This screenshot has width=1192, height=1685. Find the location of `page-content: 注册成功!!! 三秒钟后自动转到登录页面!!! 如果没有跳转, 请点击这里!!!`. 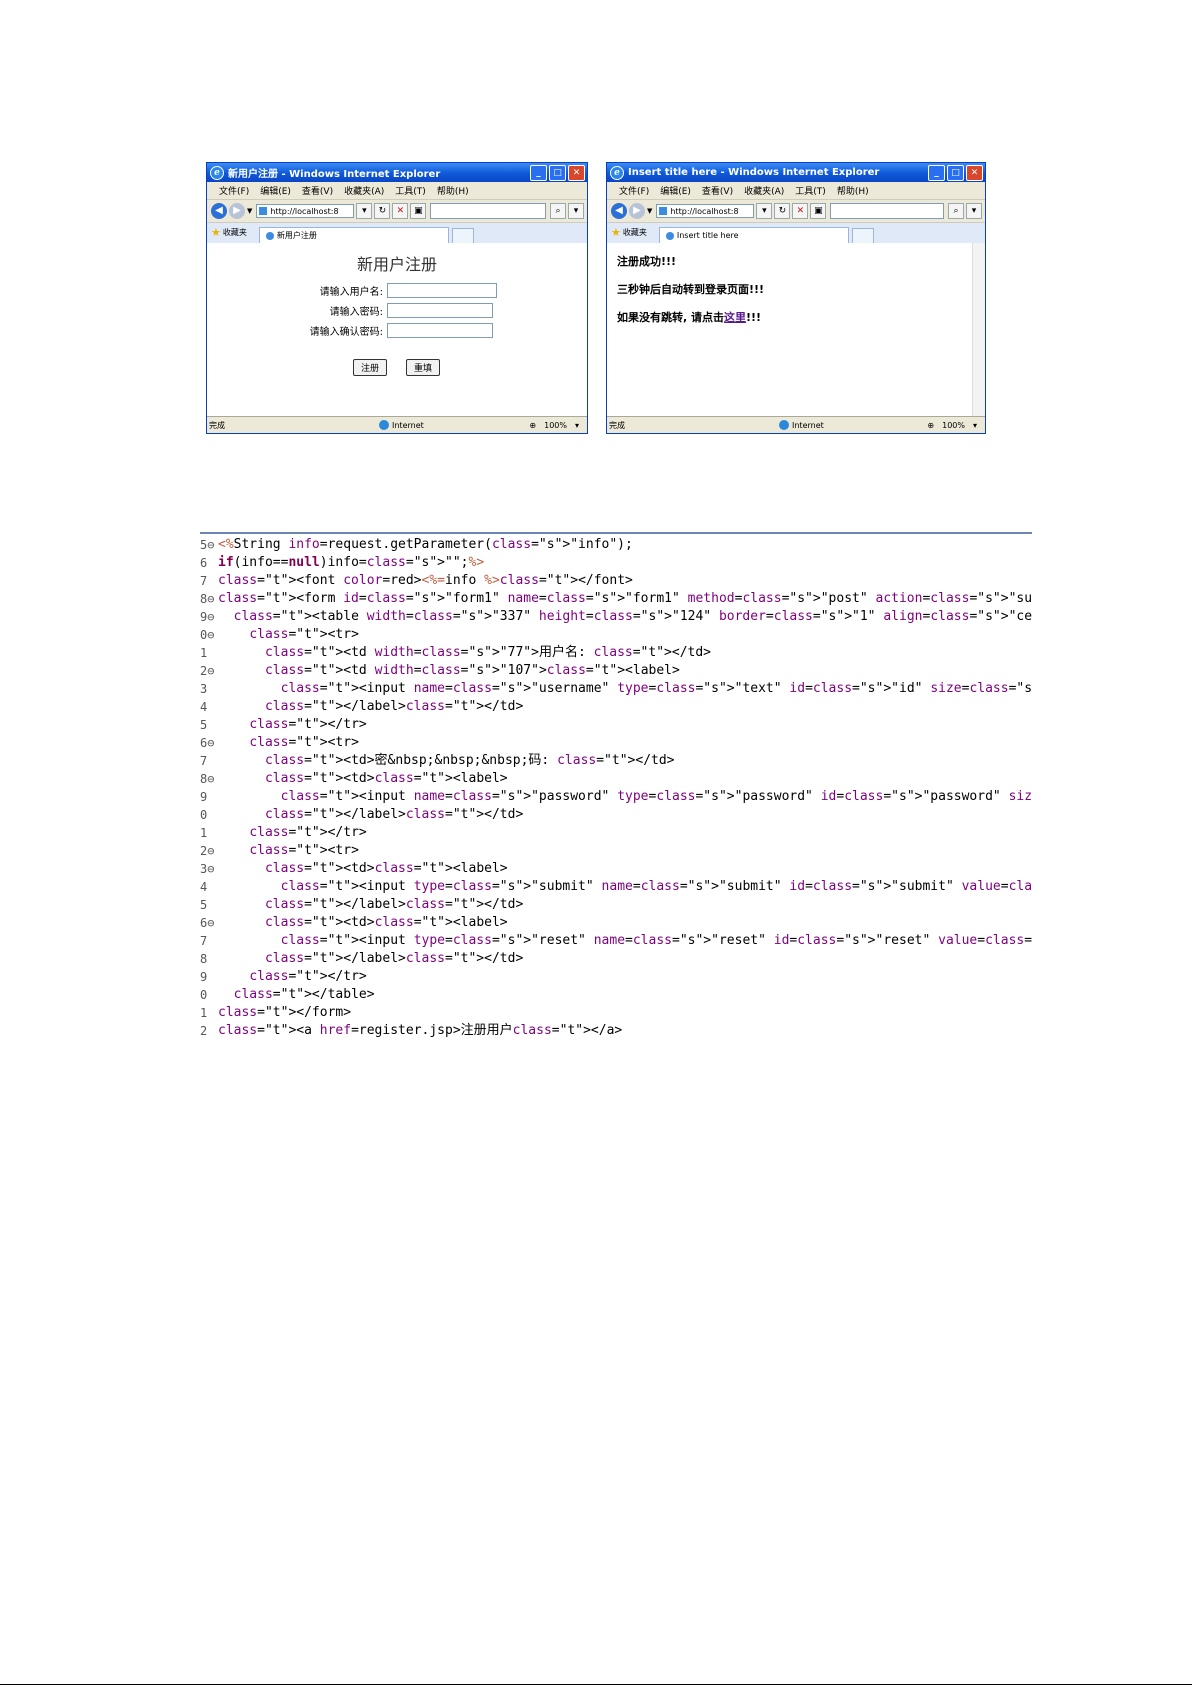

page-content: 注册成功!!! 三秒钟后自动转到登录页面!!! 如果没有跳转, 请点击这里!!! is located at coordinates (796, 330).